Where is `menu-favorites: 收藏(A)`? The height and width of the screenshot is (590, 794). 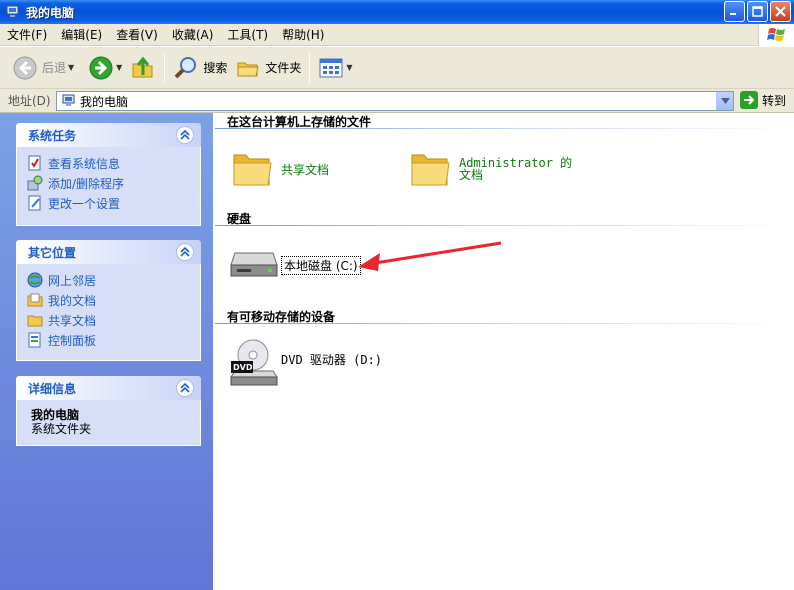
menu-favorites: 收藏(A) is located at coordinates (193, 35).